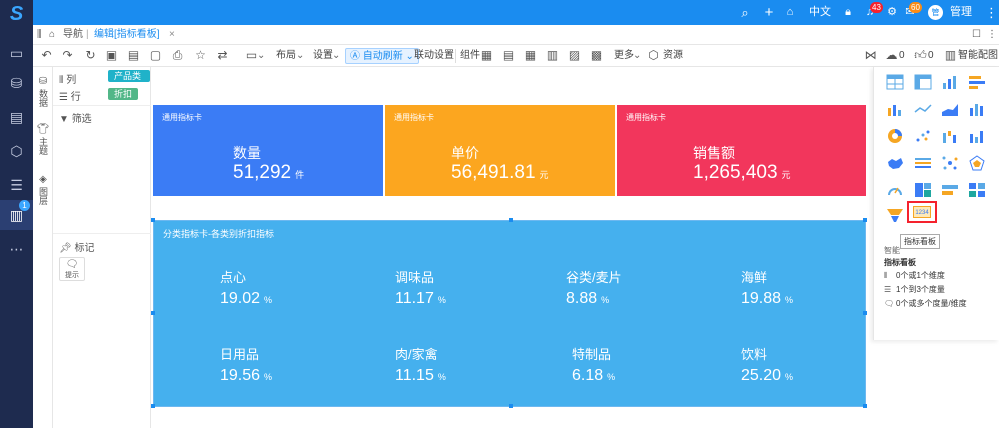  Describe the element at coordinates (530, 55) in the screenshot. I see `grid-component-icon: ▦` at that location.